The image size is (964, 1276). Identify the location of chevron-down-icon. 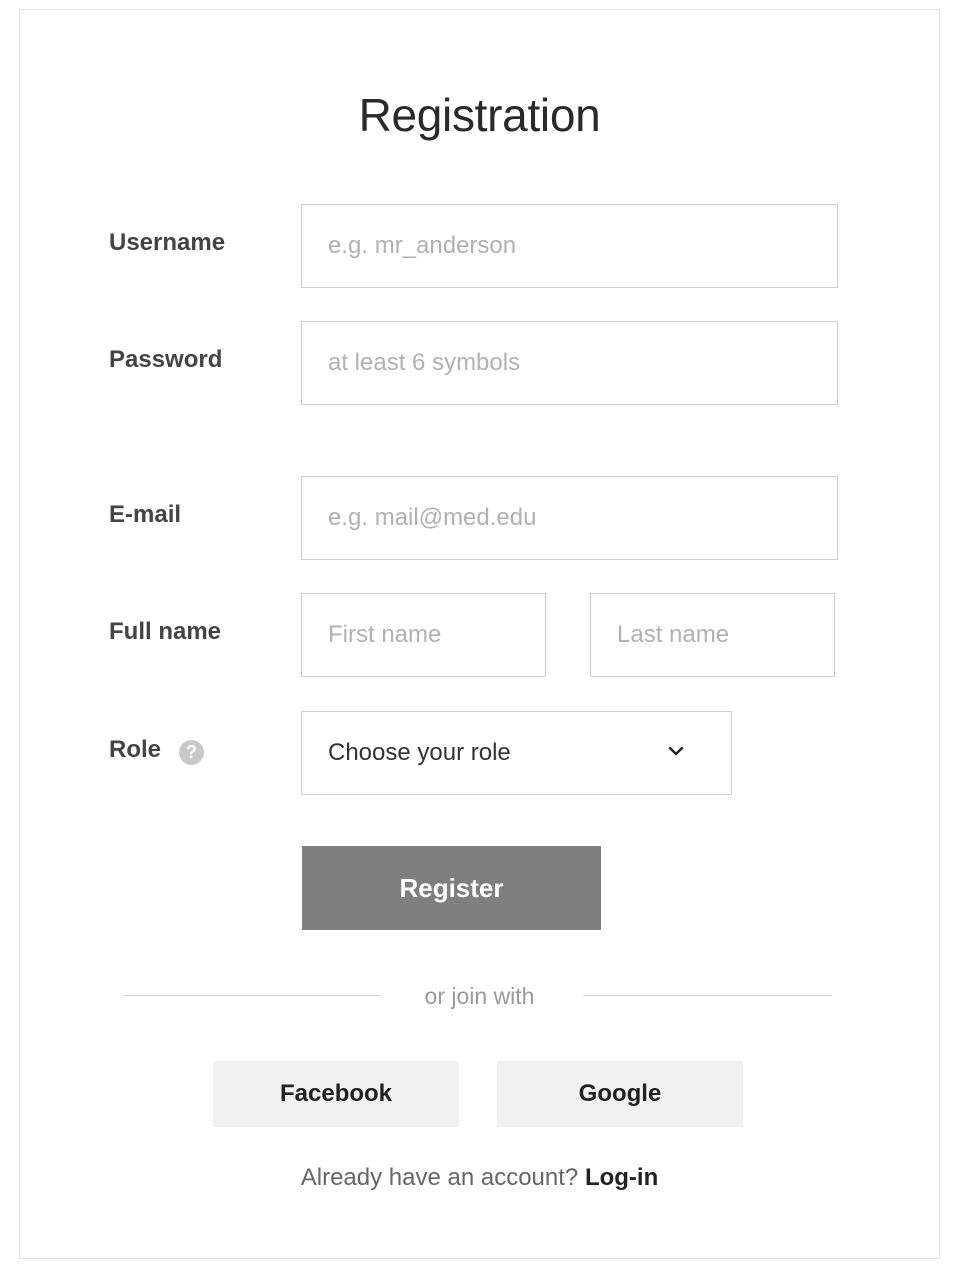
(676, 751).